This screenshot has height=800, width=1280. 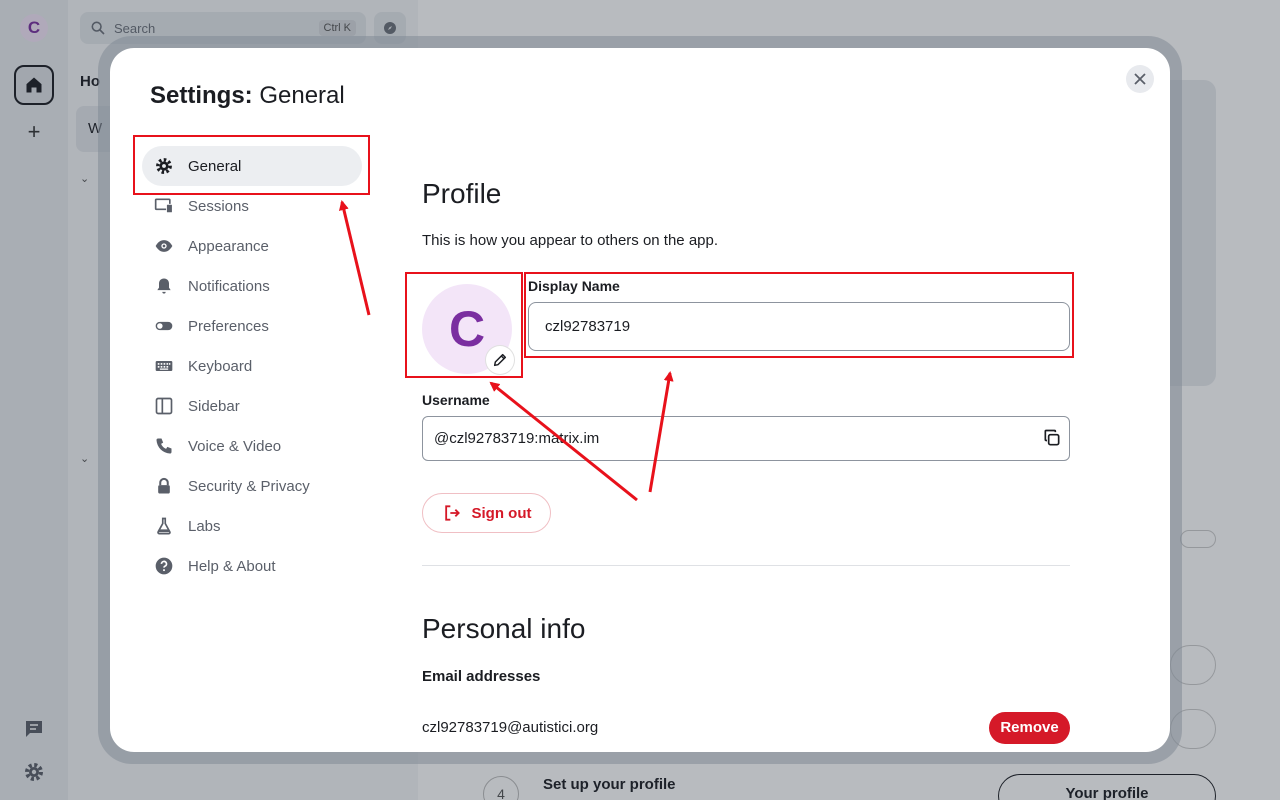 I want to click on gear-icon, so click(x=164, y=166).